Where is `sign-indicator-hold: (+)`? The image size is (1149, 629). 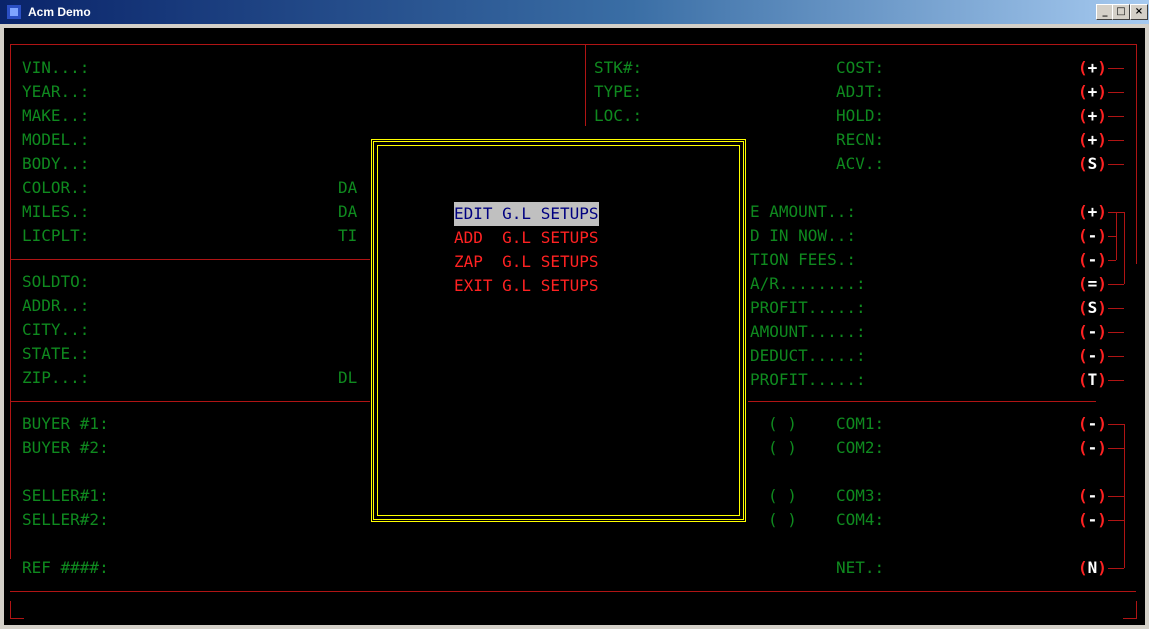 sign-indicator-hold: (+) is located at coordinates (1092, 116).